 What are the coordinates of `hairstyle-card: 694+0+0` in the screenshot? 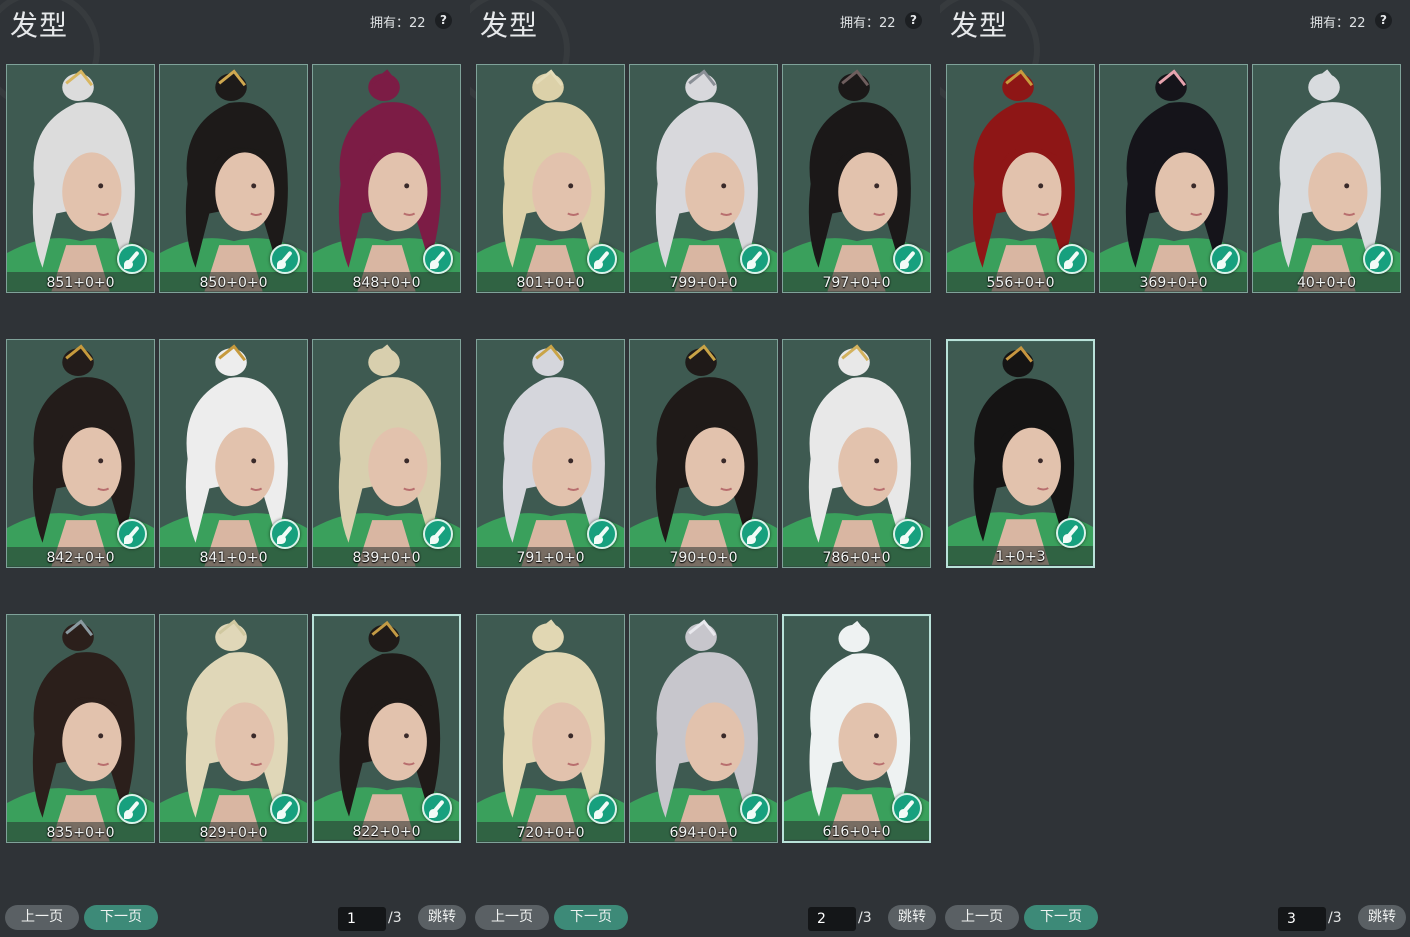 It's located at (703, 728).